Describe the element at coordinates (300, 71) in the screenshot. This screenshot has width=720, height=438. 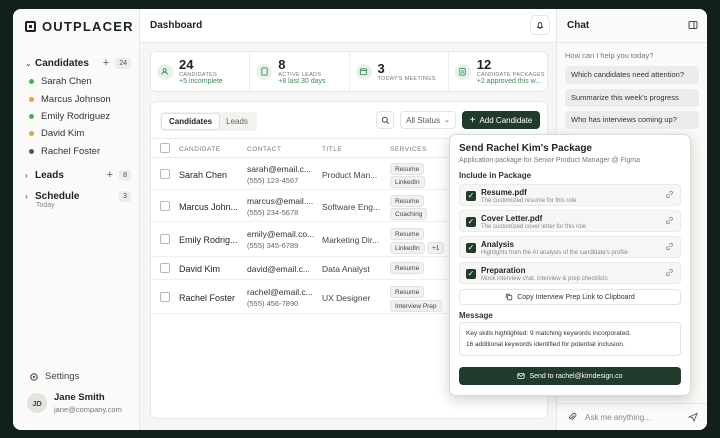
I see `stat-active-leads: 8 ACTIVE LEADS +8 last 30 days` at that location.